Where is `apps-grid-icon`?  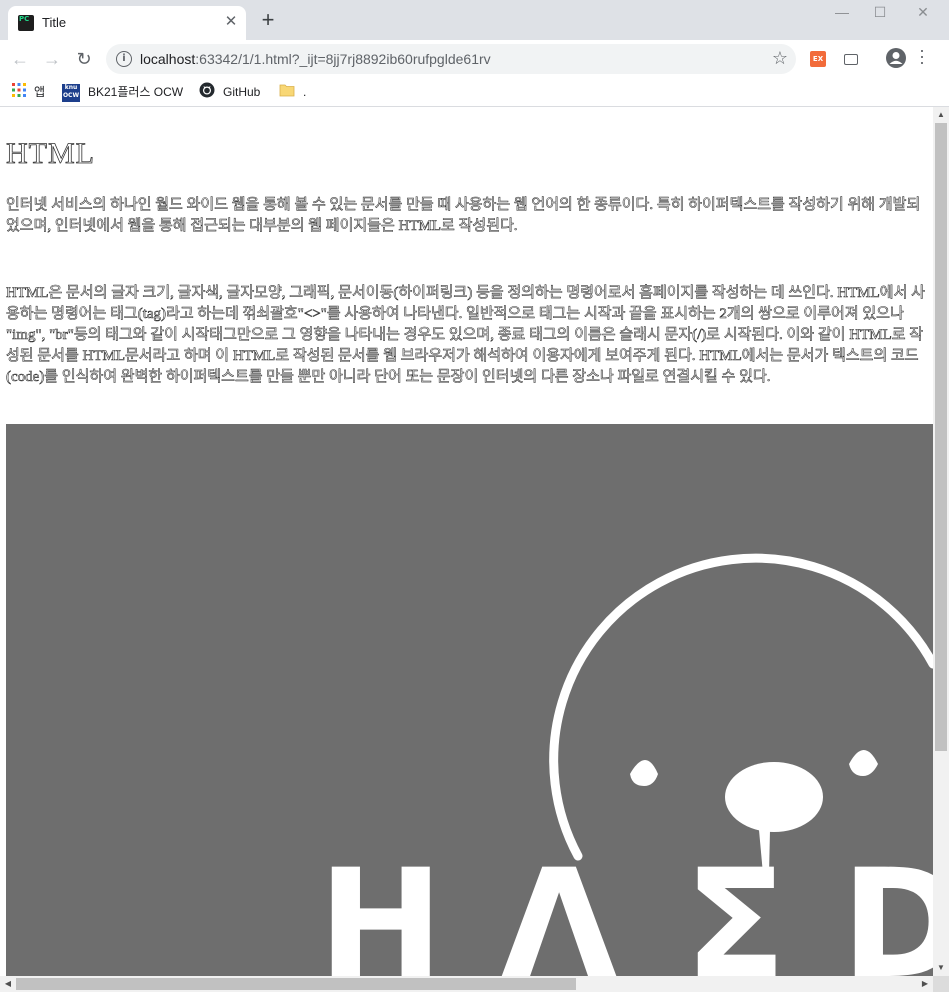
apps-grid-icon is located at coordinates (19, 92).